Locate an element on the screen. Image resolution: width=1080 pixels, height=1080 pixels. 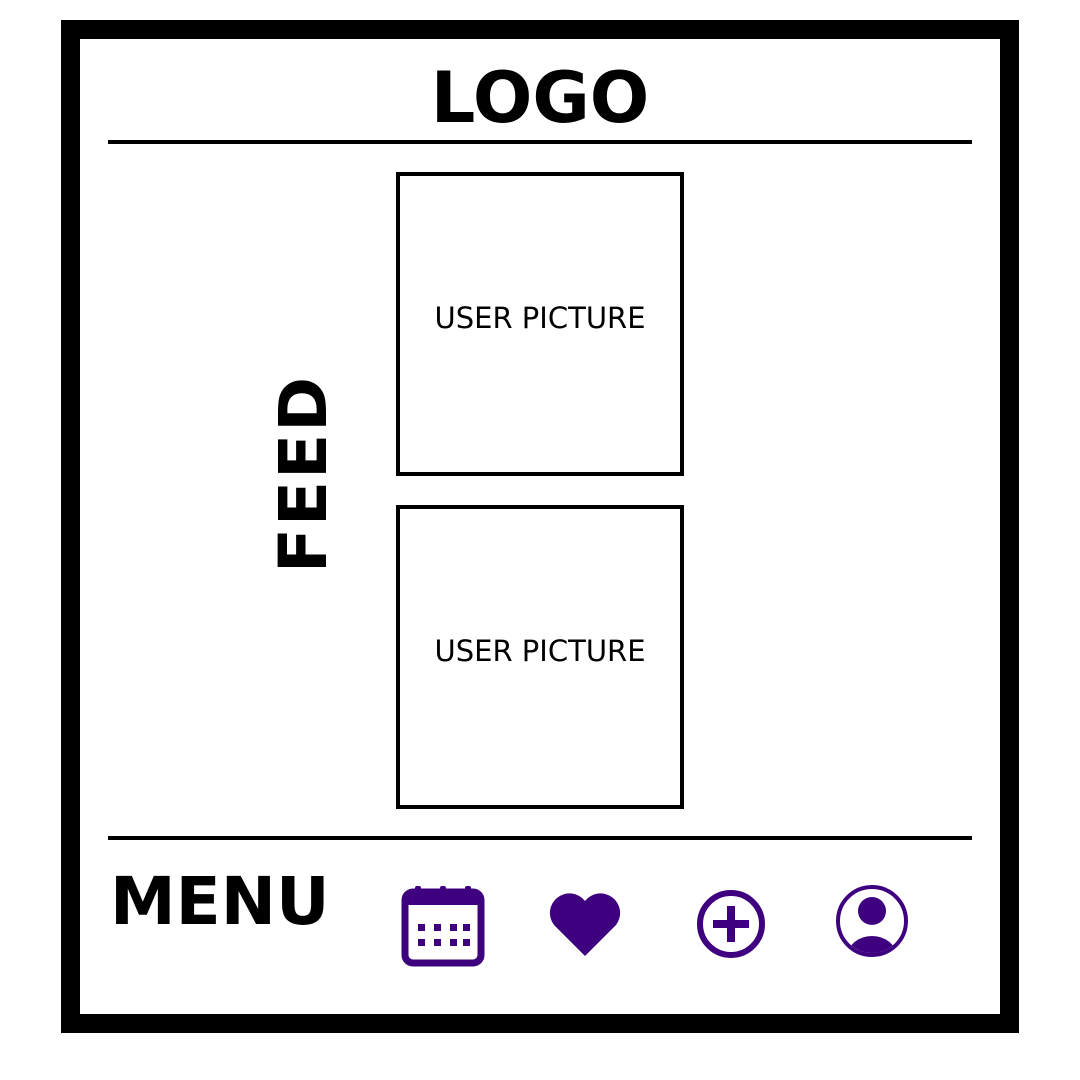
heart-icon is located at coordinates (585, 924).